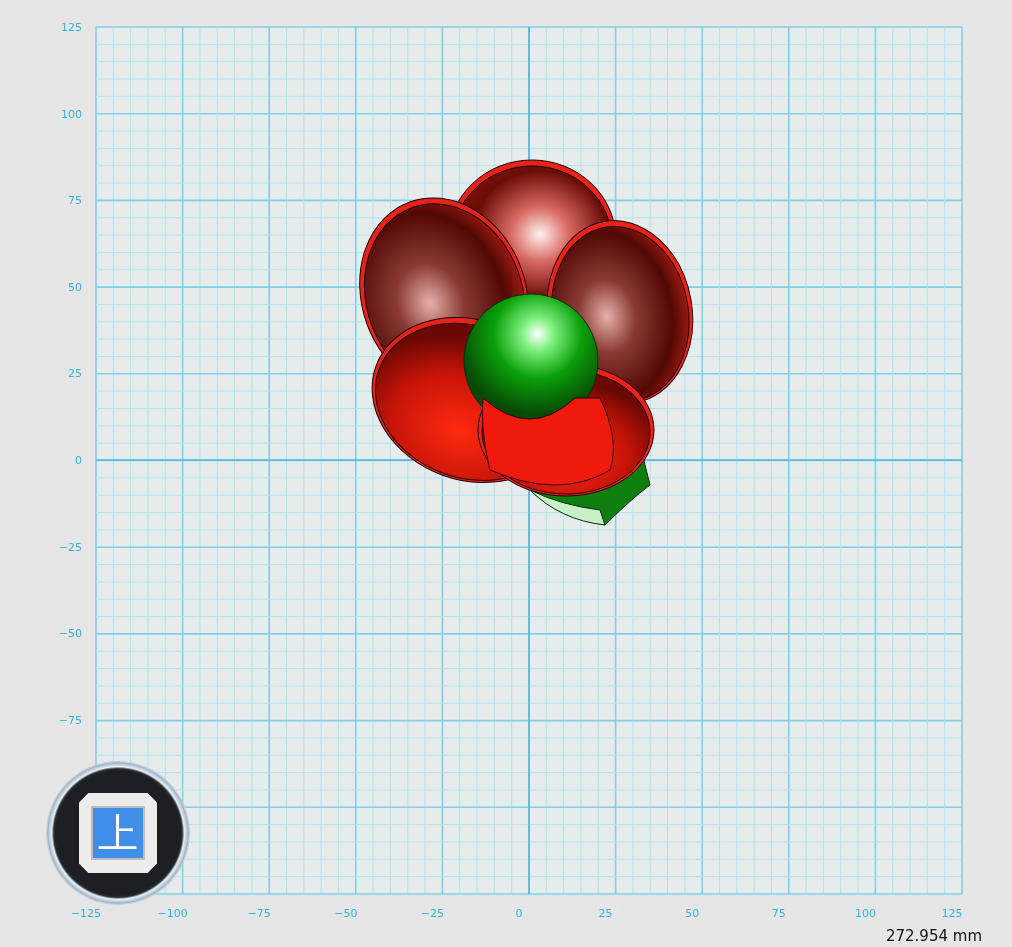  Describe the element at coordinates (172, 913) in the screenshot. I see `axis-label: −100` at that location.